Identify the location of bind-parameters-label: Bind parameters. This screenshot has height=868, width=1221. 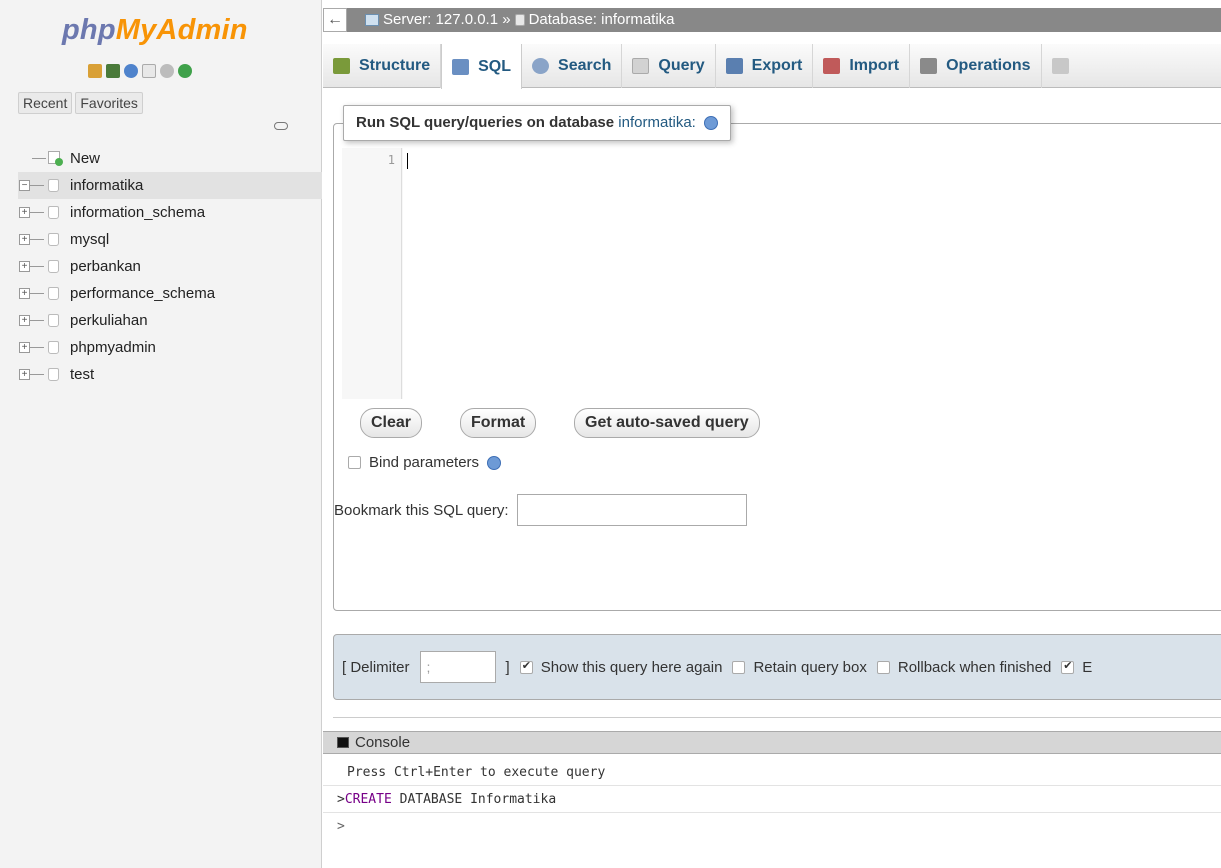
(424, 462).